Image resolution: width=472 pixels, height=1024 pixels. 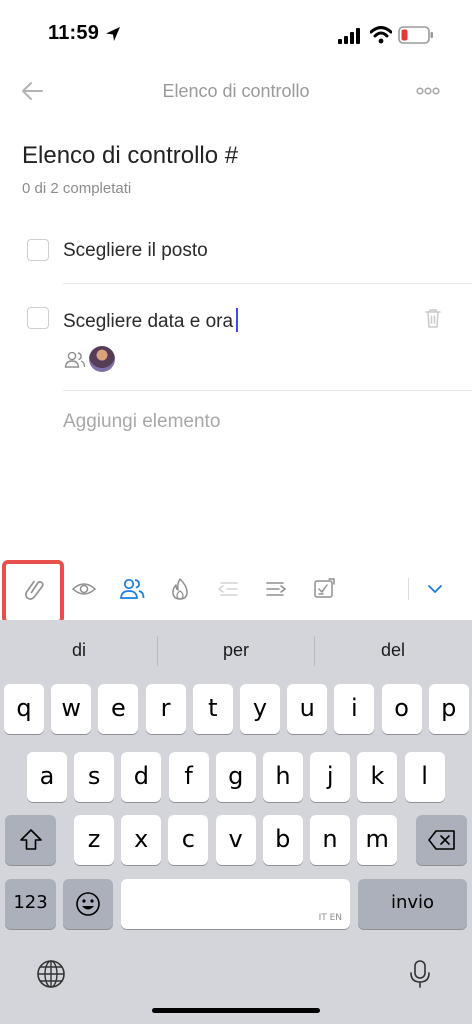 I want to click on key-z: z, so click(x=94, y=840).